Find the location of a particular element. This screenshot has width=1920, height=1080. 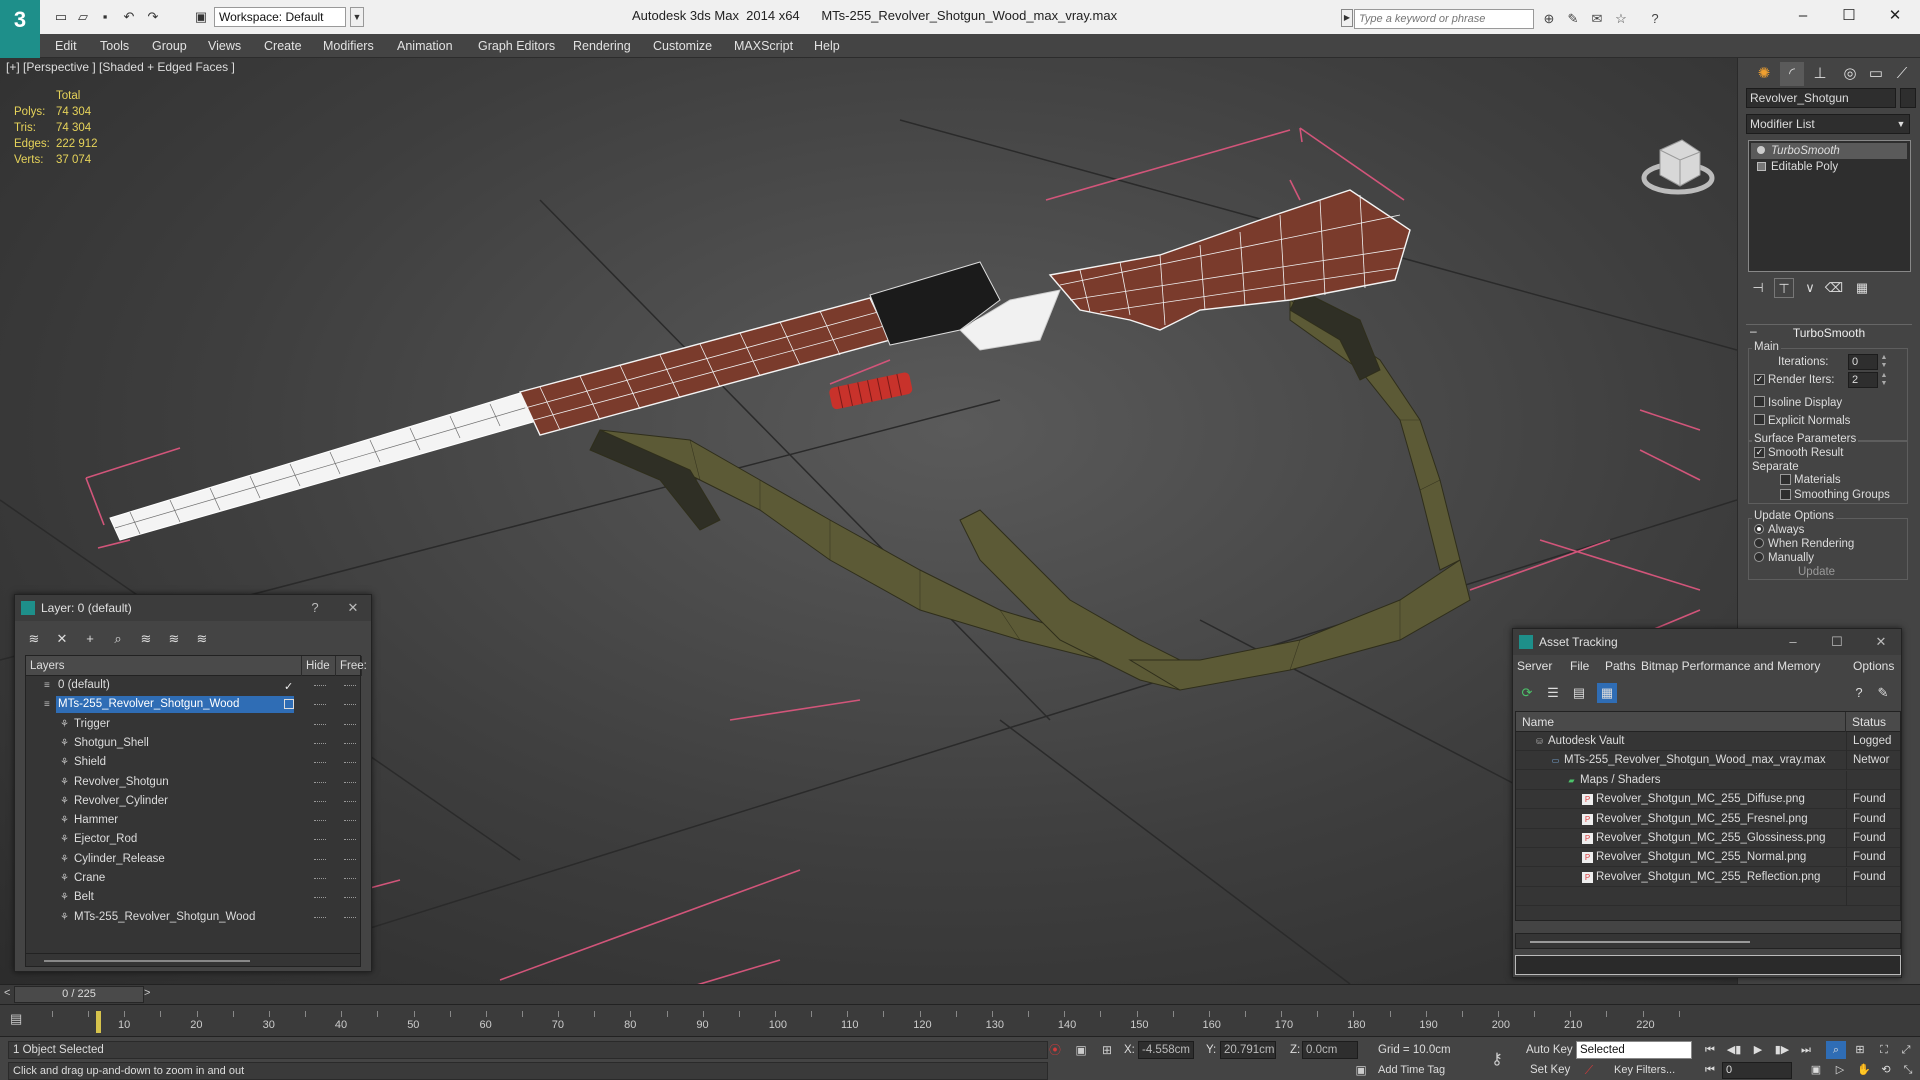

layer-row: ≡ 0 (default) ✓ is located at coordinates (193, 685).